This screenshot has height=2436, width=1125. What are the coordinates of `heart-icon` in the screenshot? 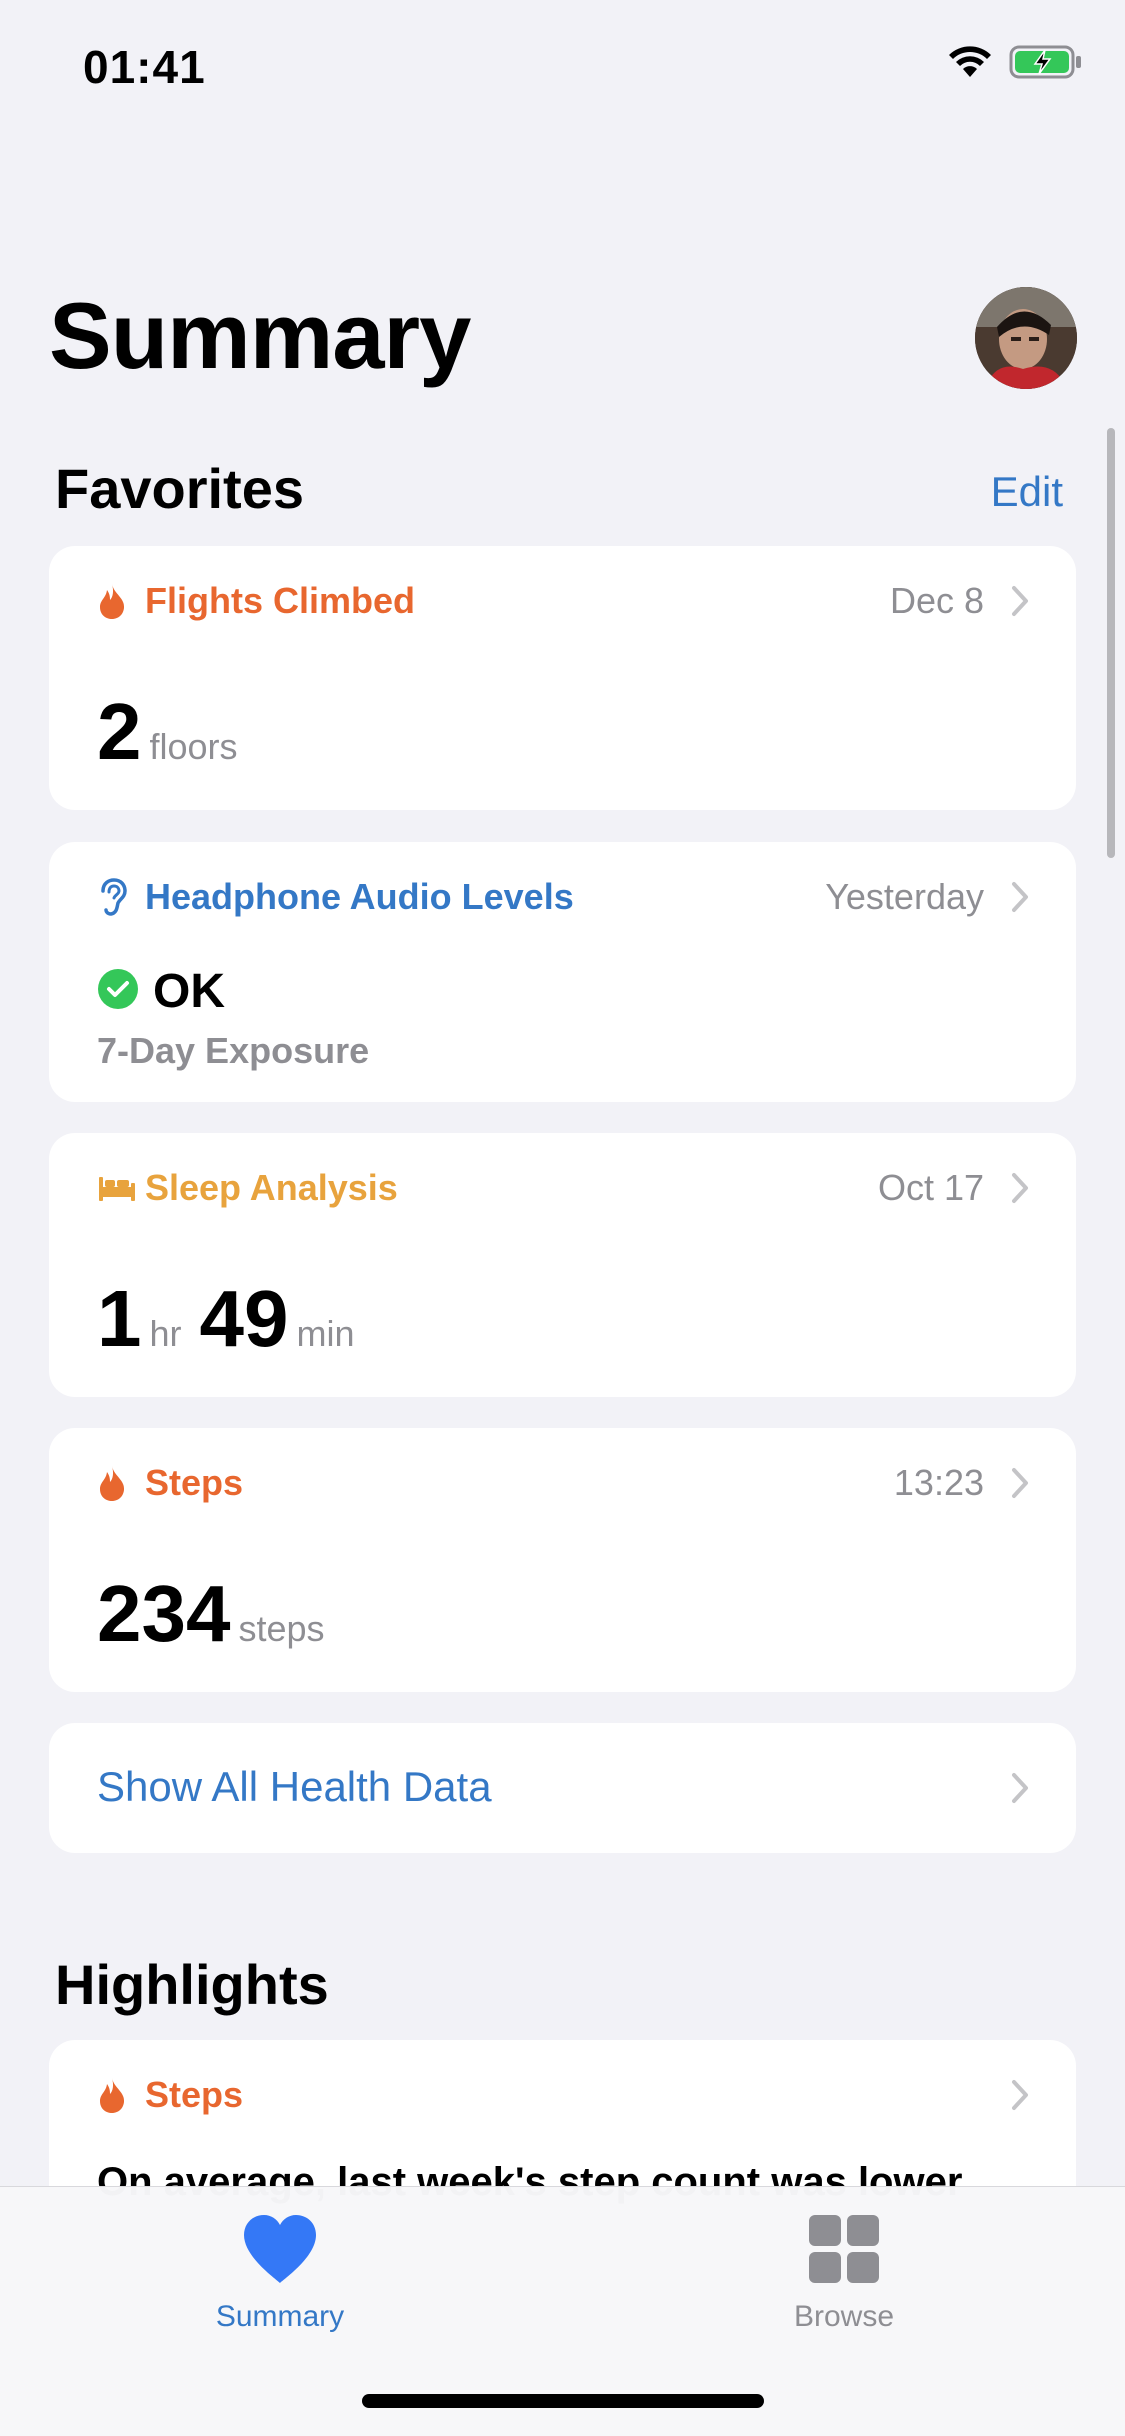 It's located at (280, 2251).